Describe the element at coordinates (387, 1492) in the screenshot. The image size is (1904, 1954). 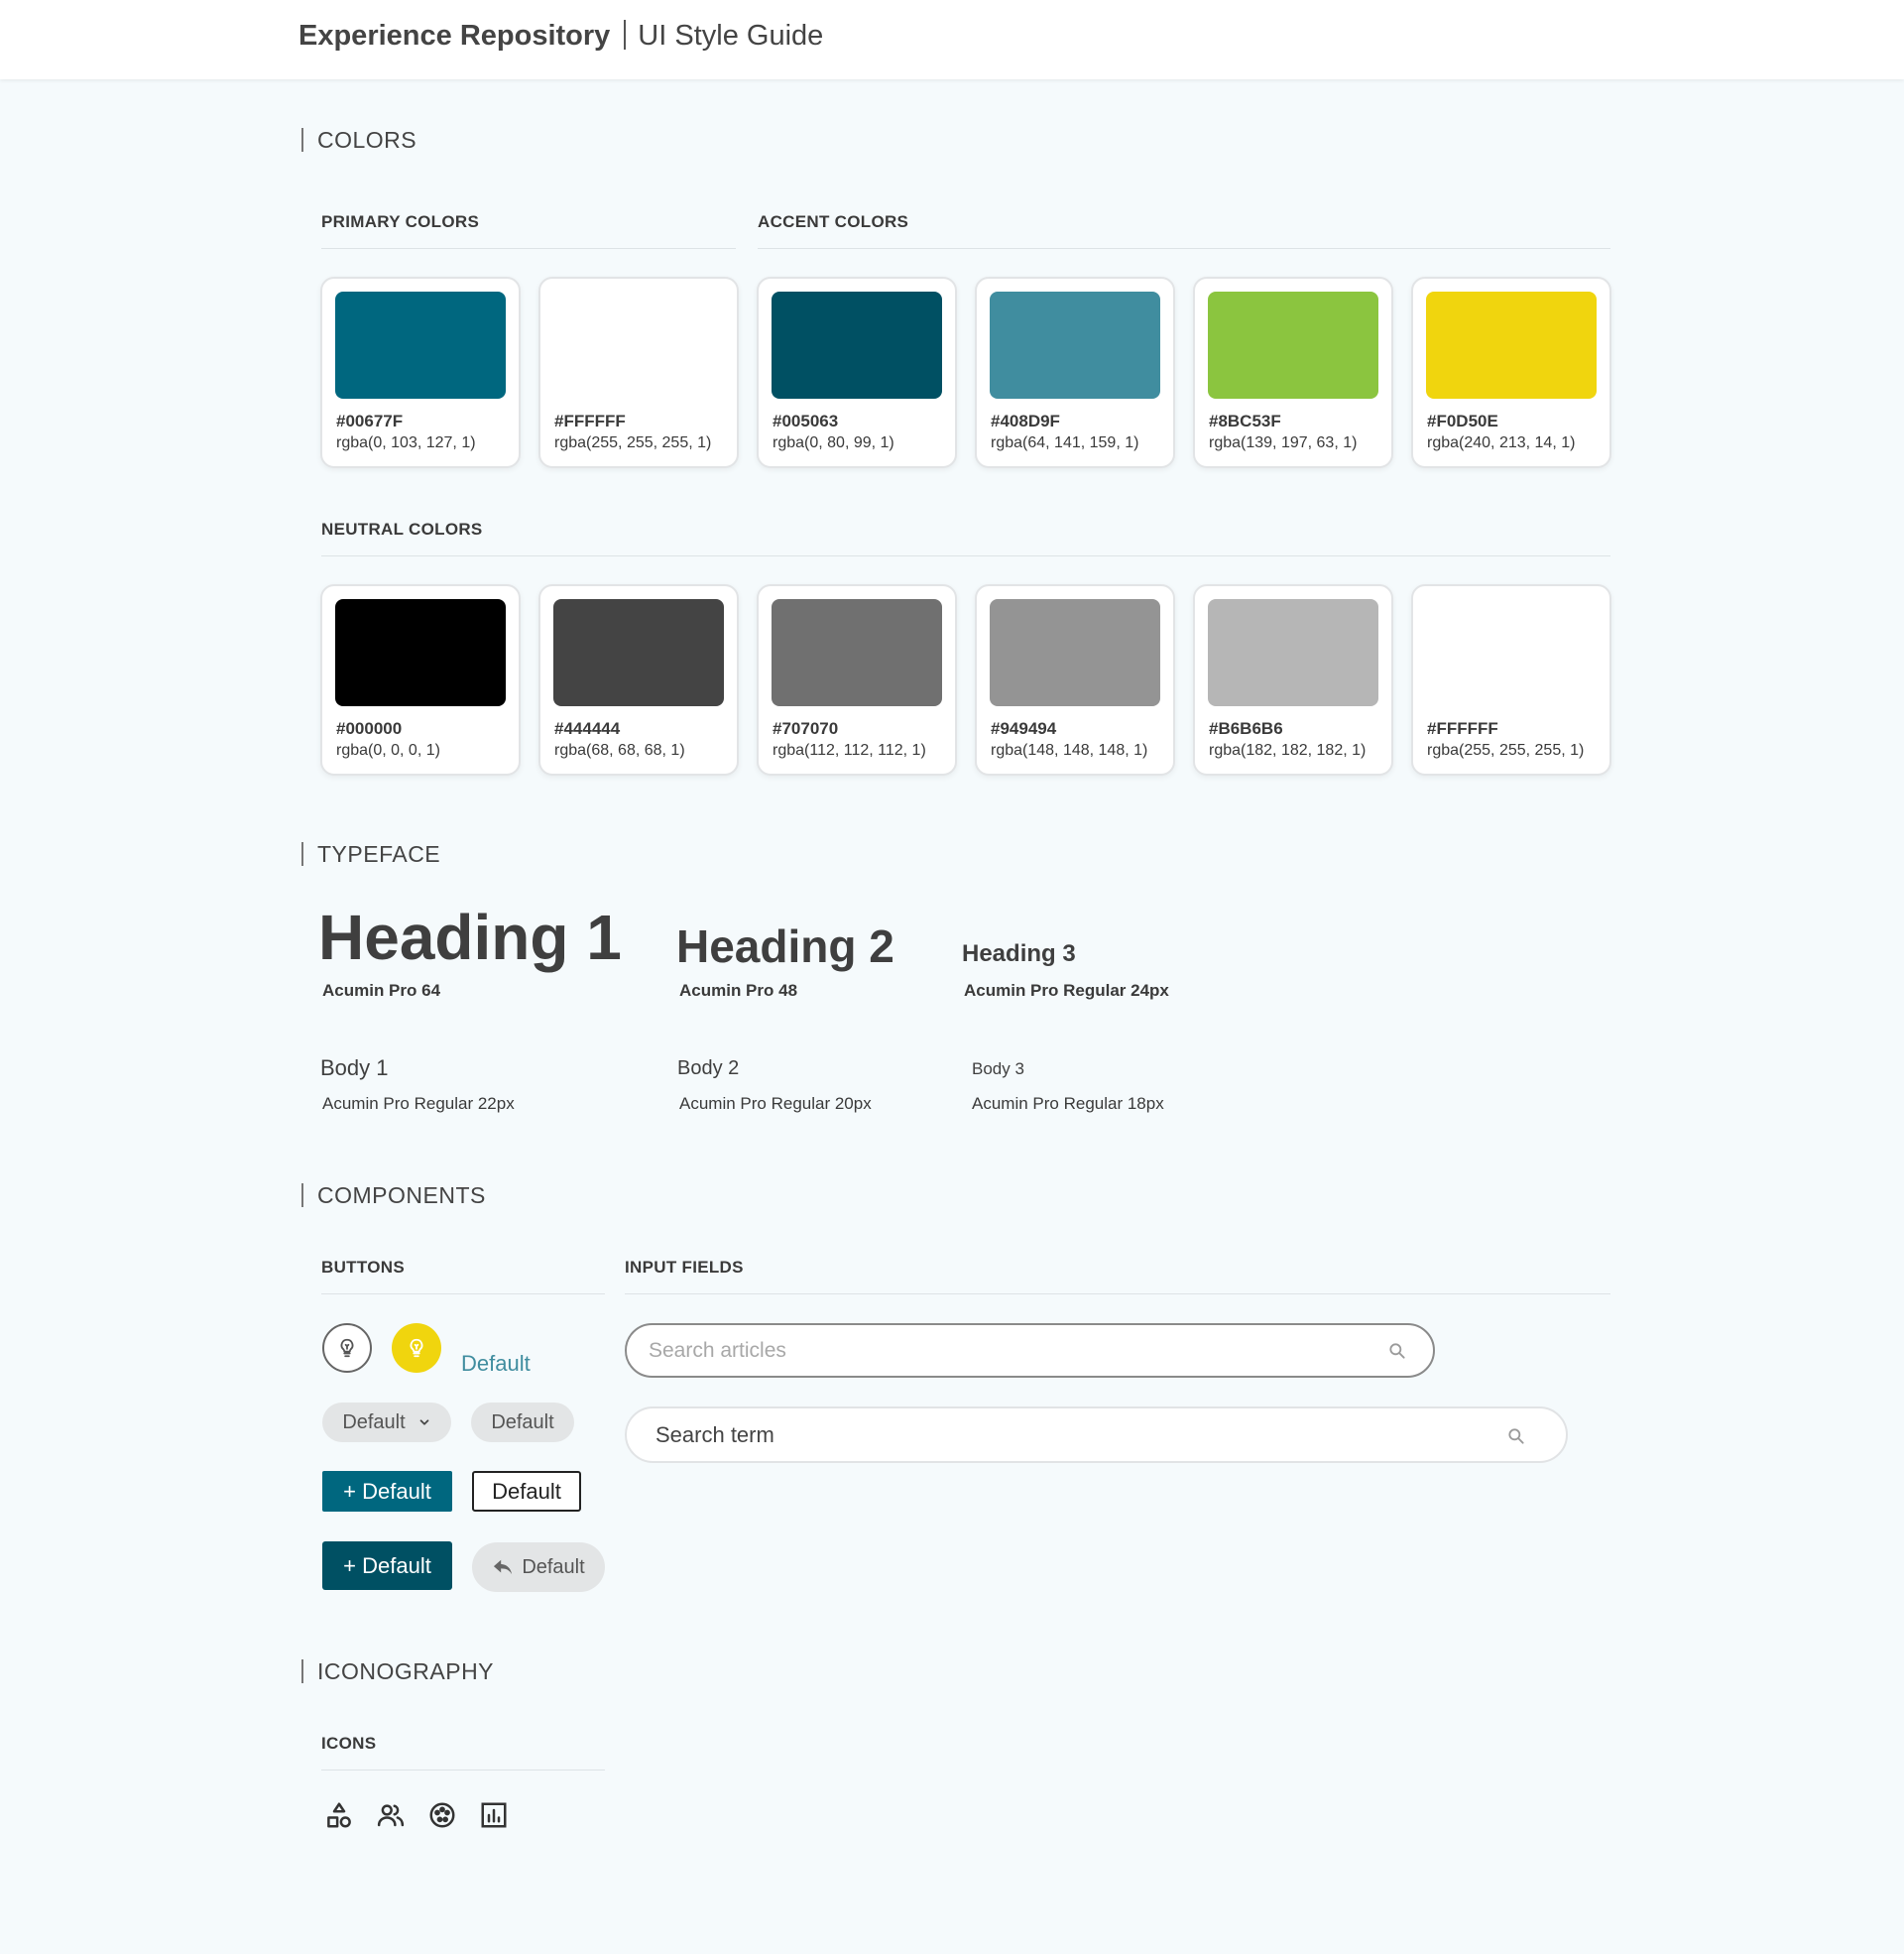
I see `add-primary-button: + Default` at that location.